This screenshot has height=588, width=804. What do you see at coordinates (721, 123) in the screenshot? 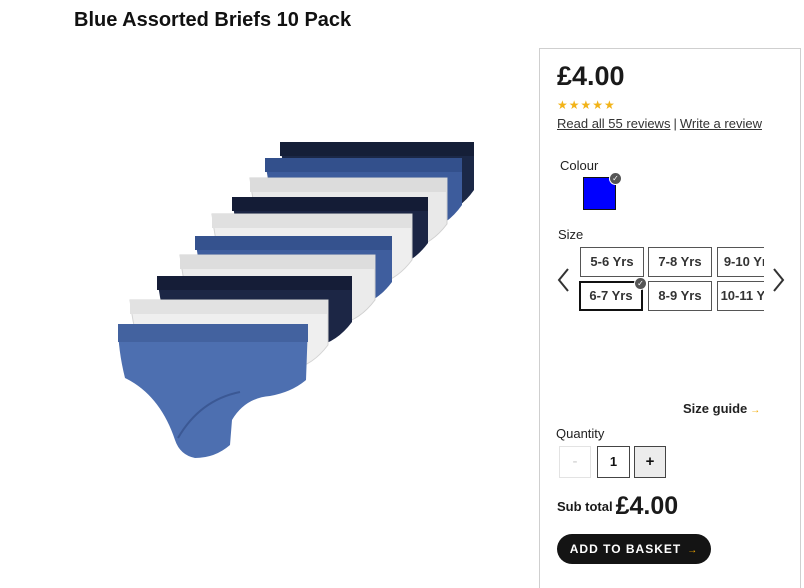
I see `write-review-link: Write a review` at bounding box center [721, 123].